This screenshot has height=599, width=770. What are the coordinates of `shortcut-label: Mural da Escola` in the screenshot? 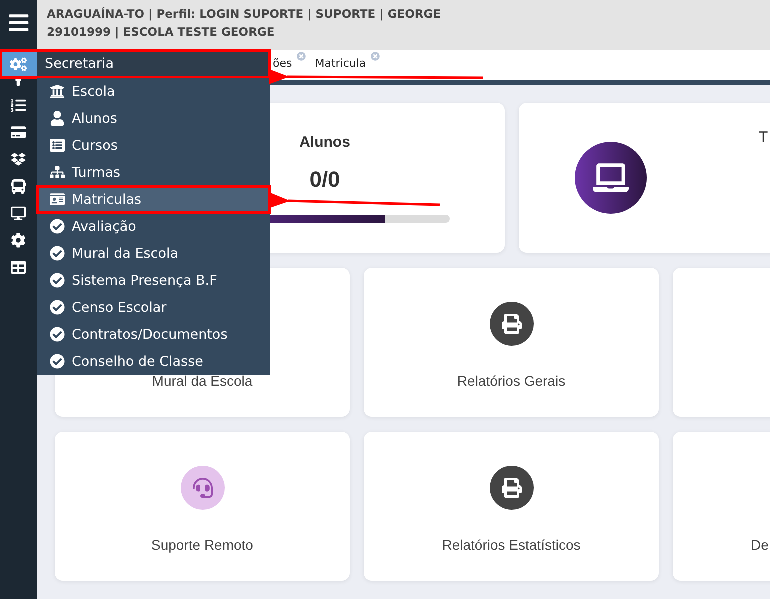 It's located at (202, 381).